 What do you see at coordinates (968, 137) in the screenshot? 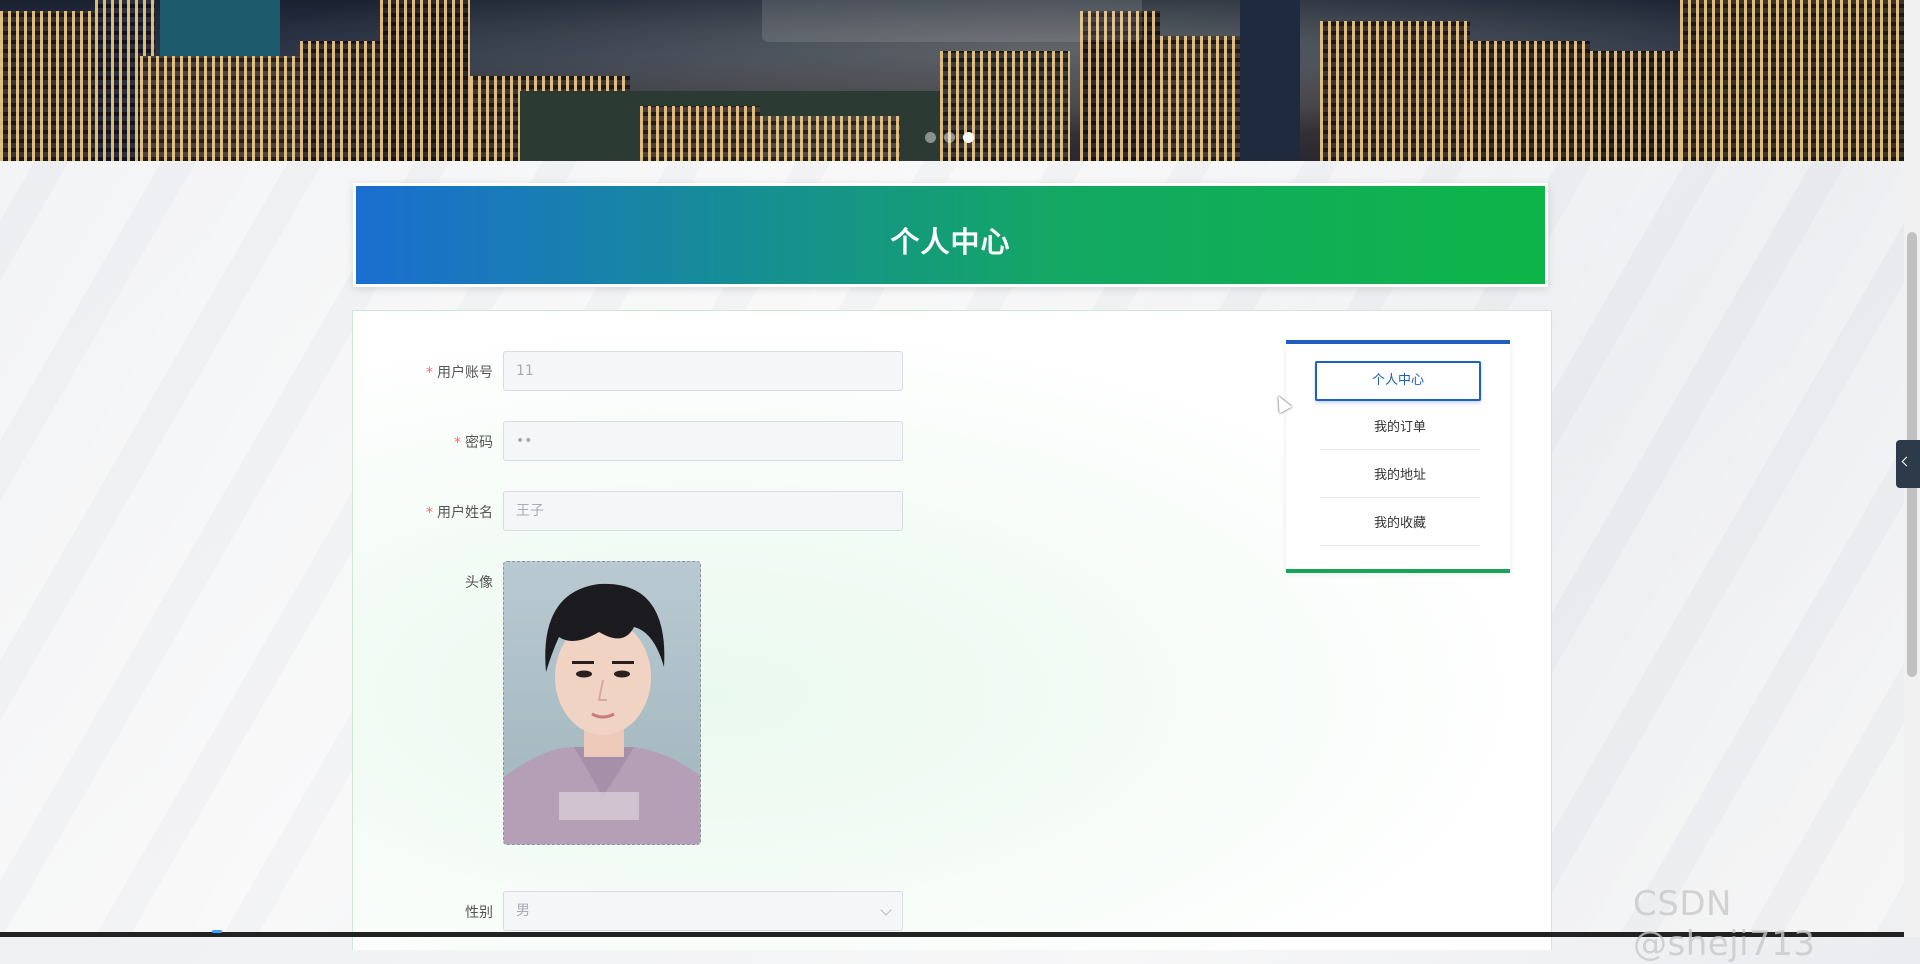
I see `carousel-dot-active` at bounding box center [968, 137].